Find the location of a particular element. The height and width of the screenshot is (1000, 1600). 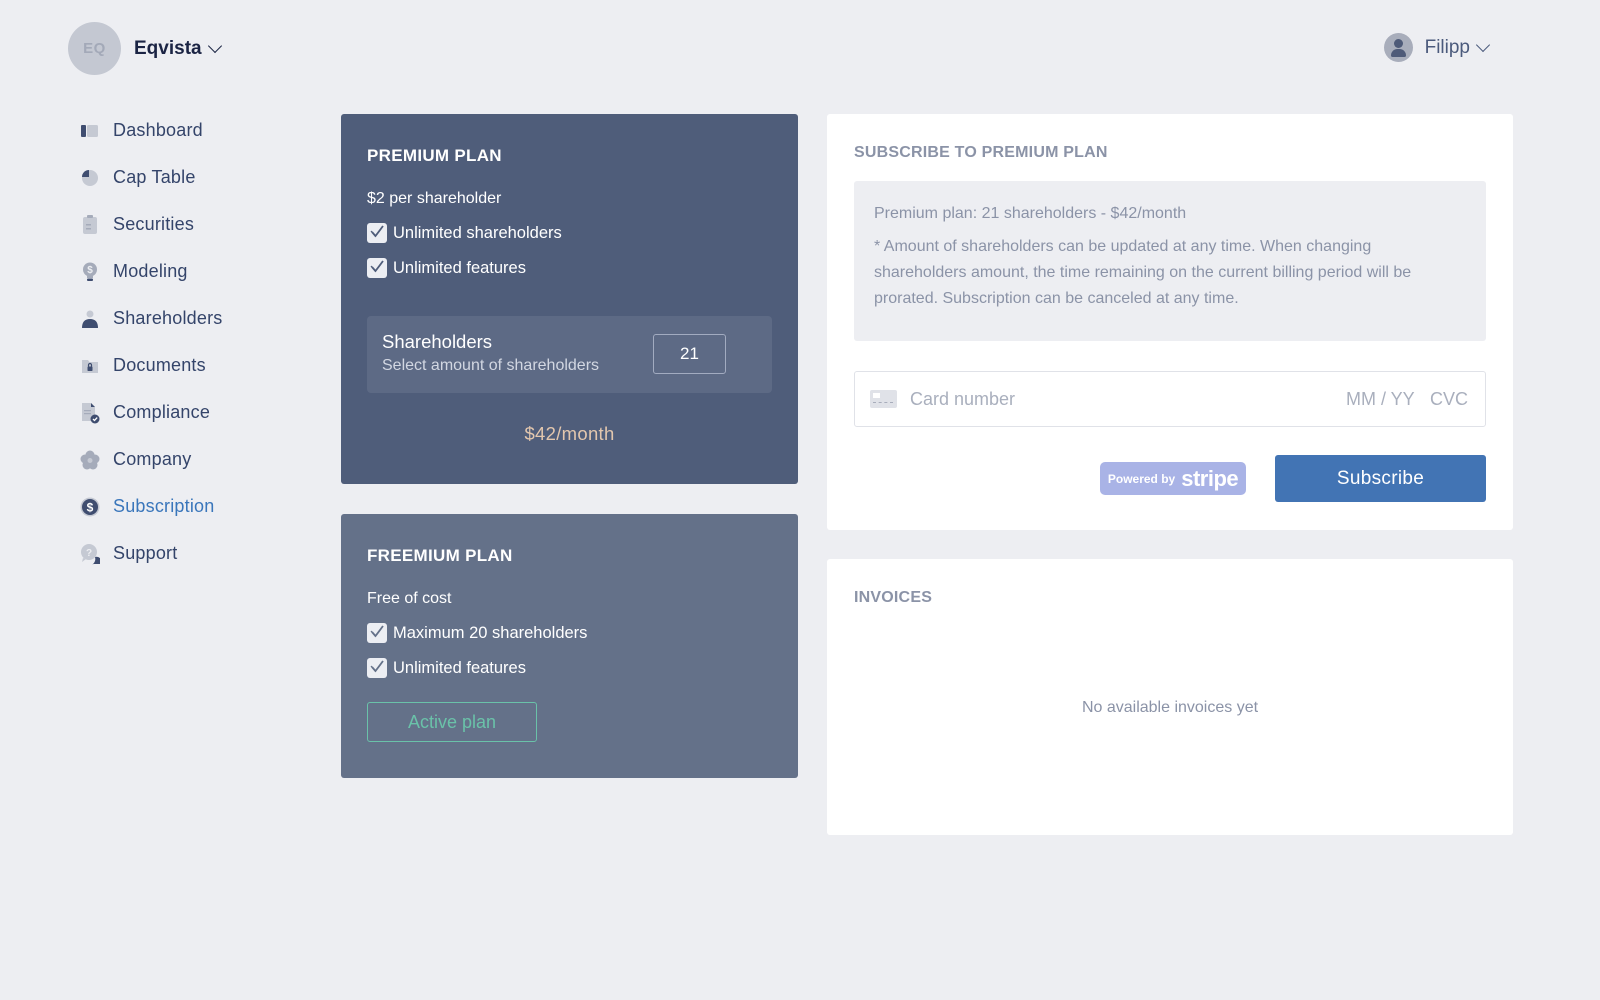

dollar-coin-icon: $ is located at coordinates (90, 507).